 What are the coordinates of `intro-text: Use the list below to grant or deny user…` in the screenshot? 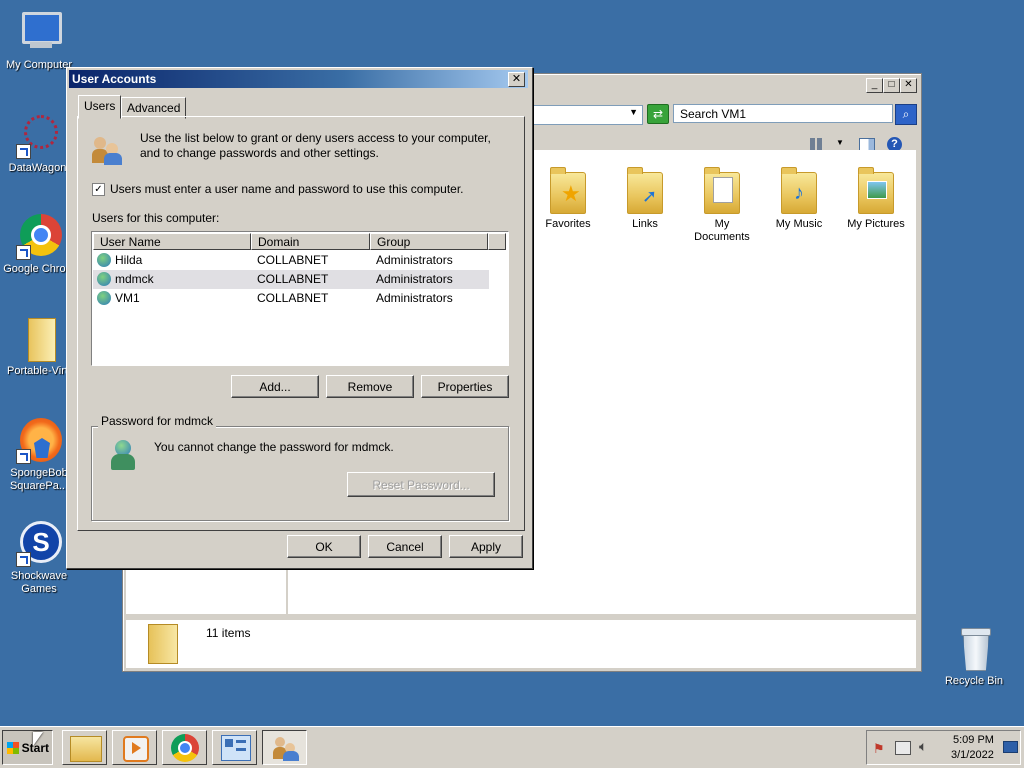 It's located at (315, 145).